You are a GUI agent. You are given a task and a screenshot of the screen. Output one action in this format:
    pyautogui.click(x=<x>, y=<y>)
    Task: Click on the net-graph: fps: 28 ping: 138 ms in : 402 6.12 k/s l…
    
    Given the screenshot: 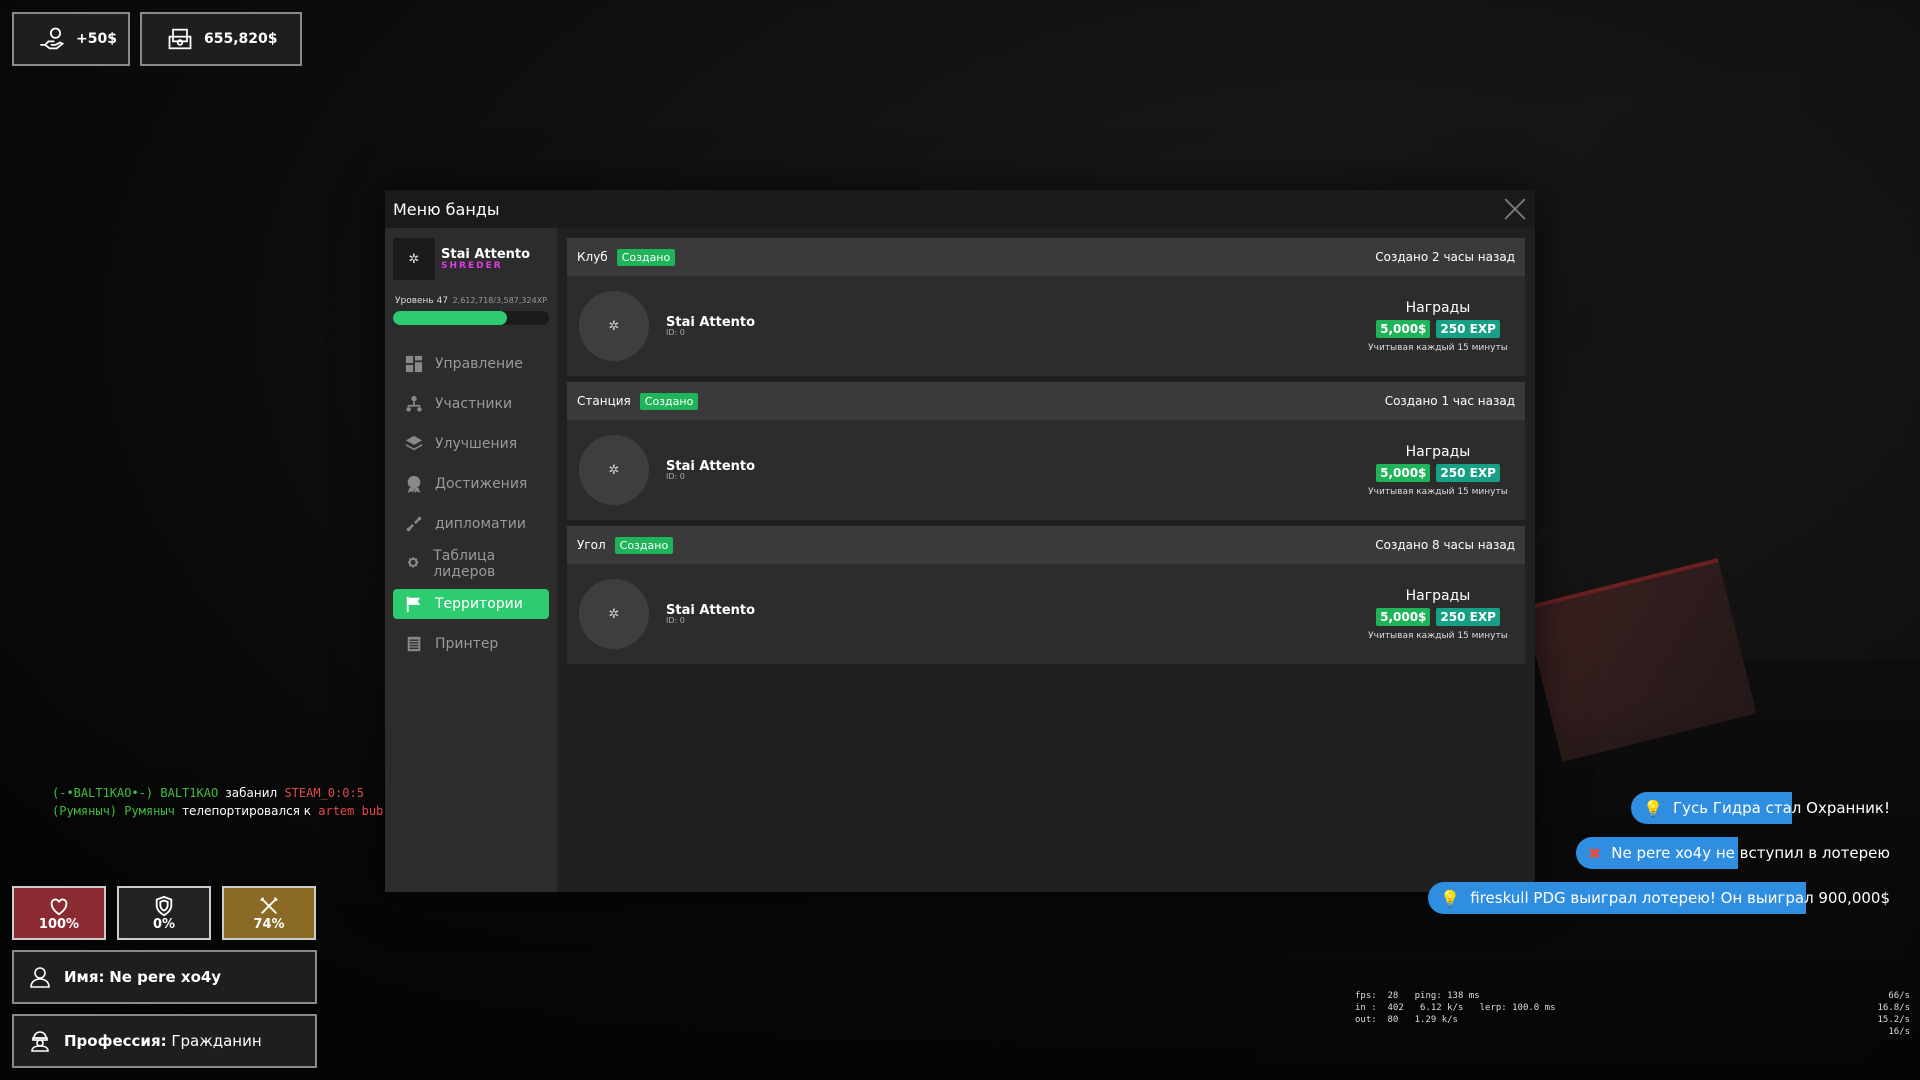 What is the action you would take?
    pyautogui.click(x=1455, y=1008)
    